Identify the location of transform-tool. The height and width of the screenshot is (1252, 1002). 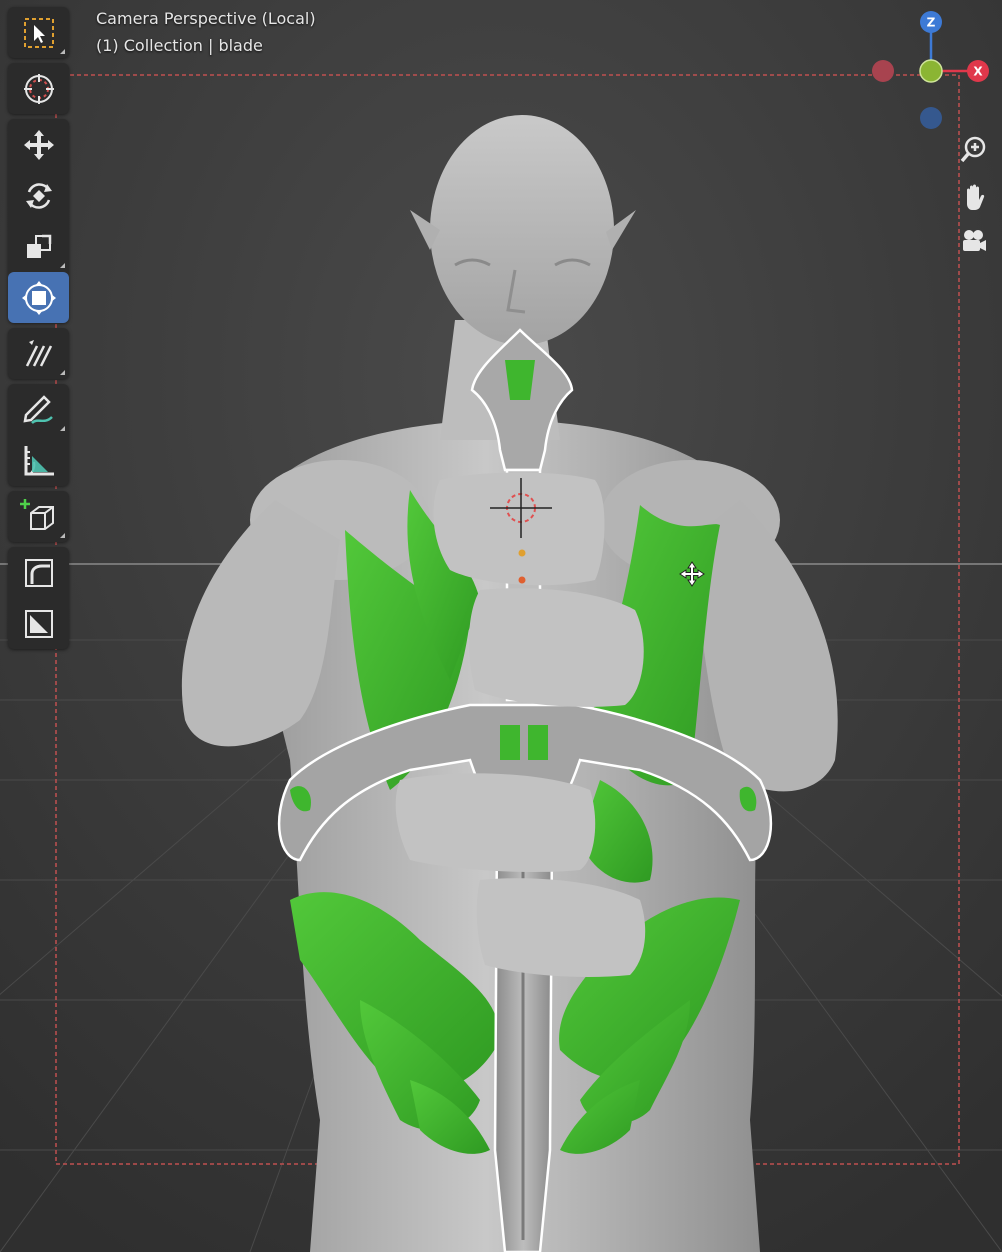
(38, 297).